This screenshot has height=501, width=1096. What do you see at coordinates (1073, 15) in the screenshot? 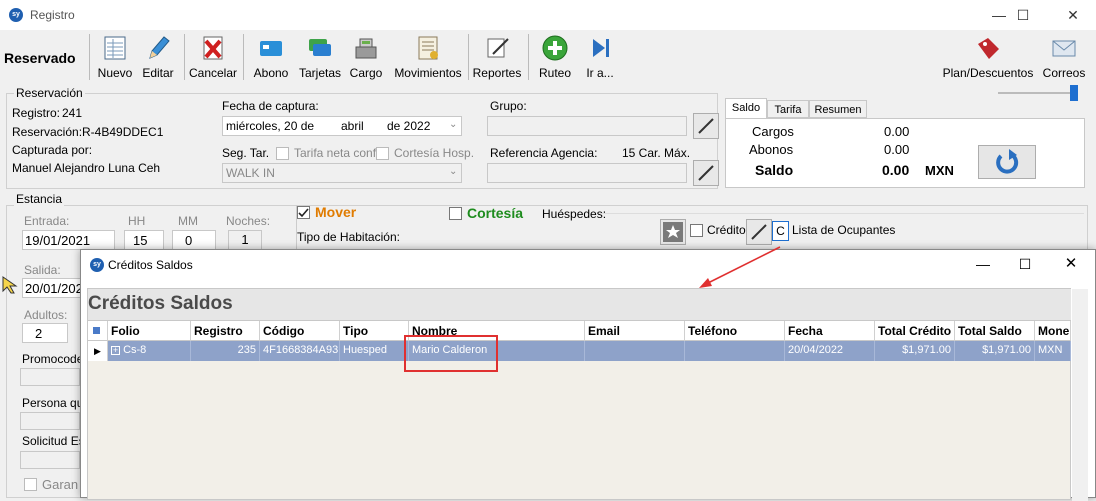
I see `close-button: ✕` at bounding box center [1073, 15].